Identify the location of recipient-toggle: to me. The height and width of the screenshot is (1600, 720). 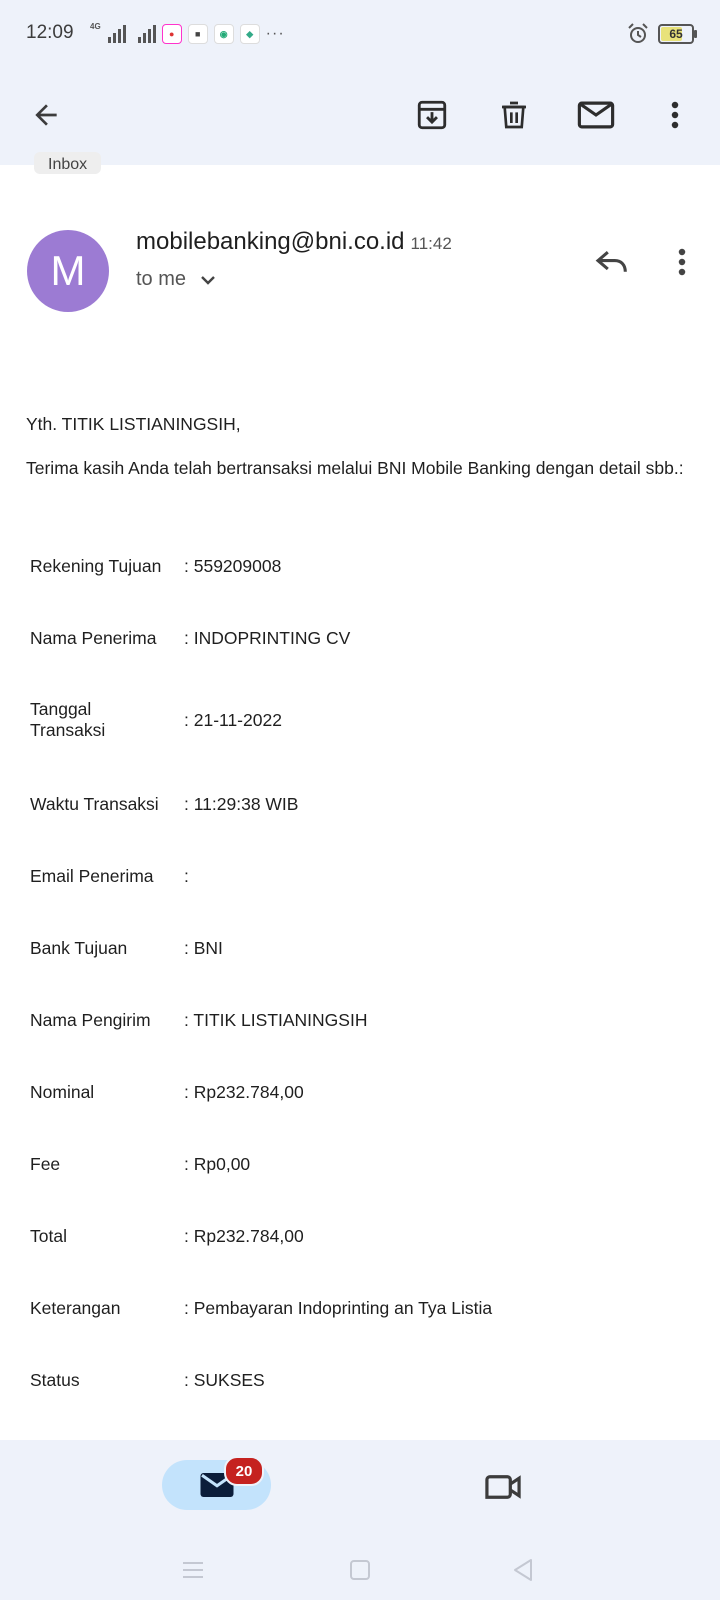
(176, 279).